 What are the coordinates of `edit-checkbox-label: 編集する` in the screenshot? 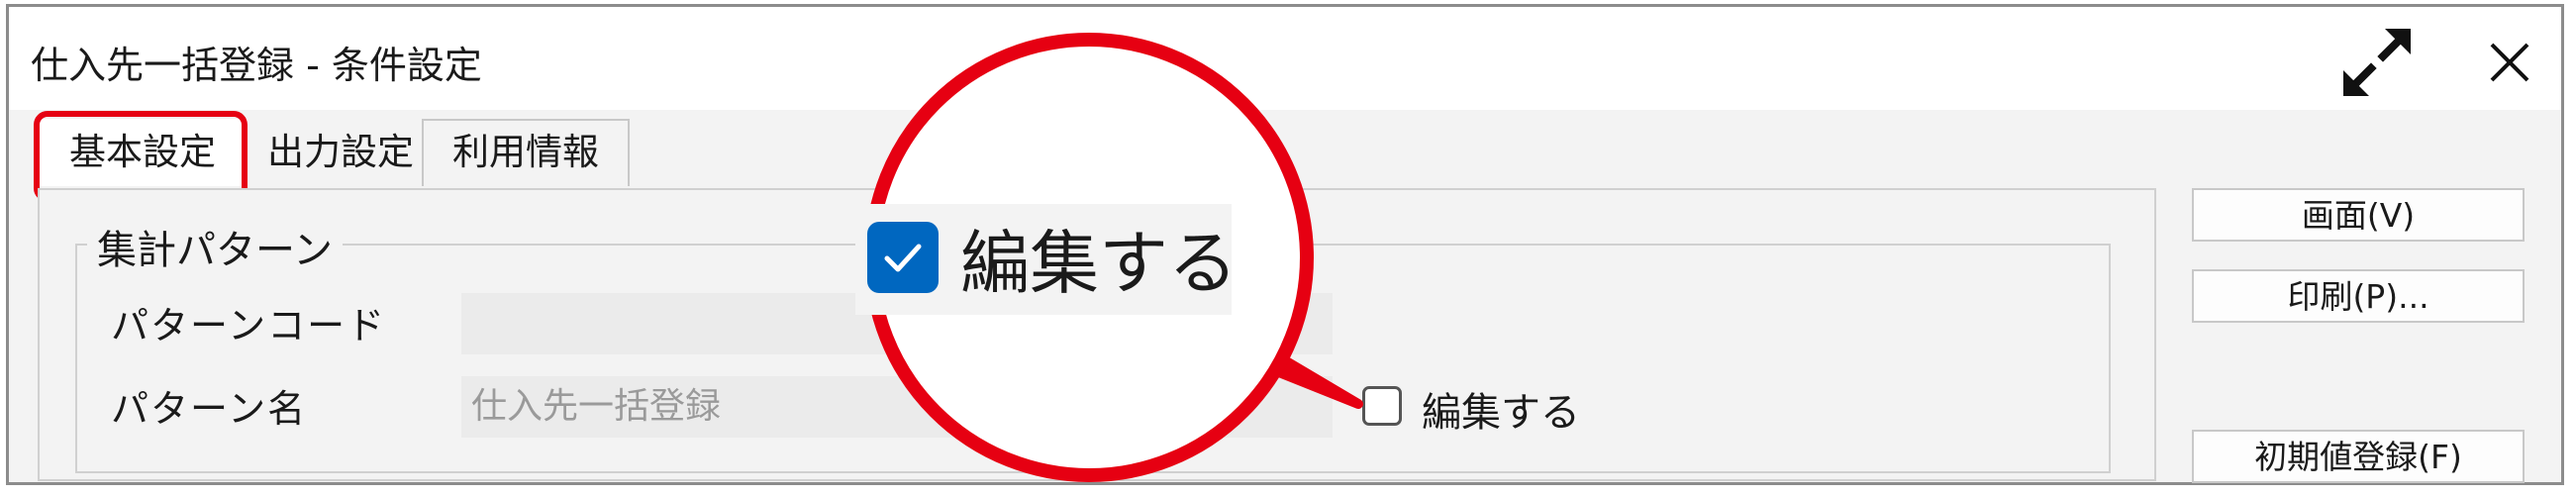 It's located at (1501, 413).